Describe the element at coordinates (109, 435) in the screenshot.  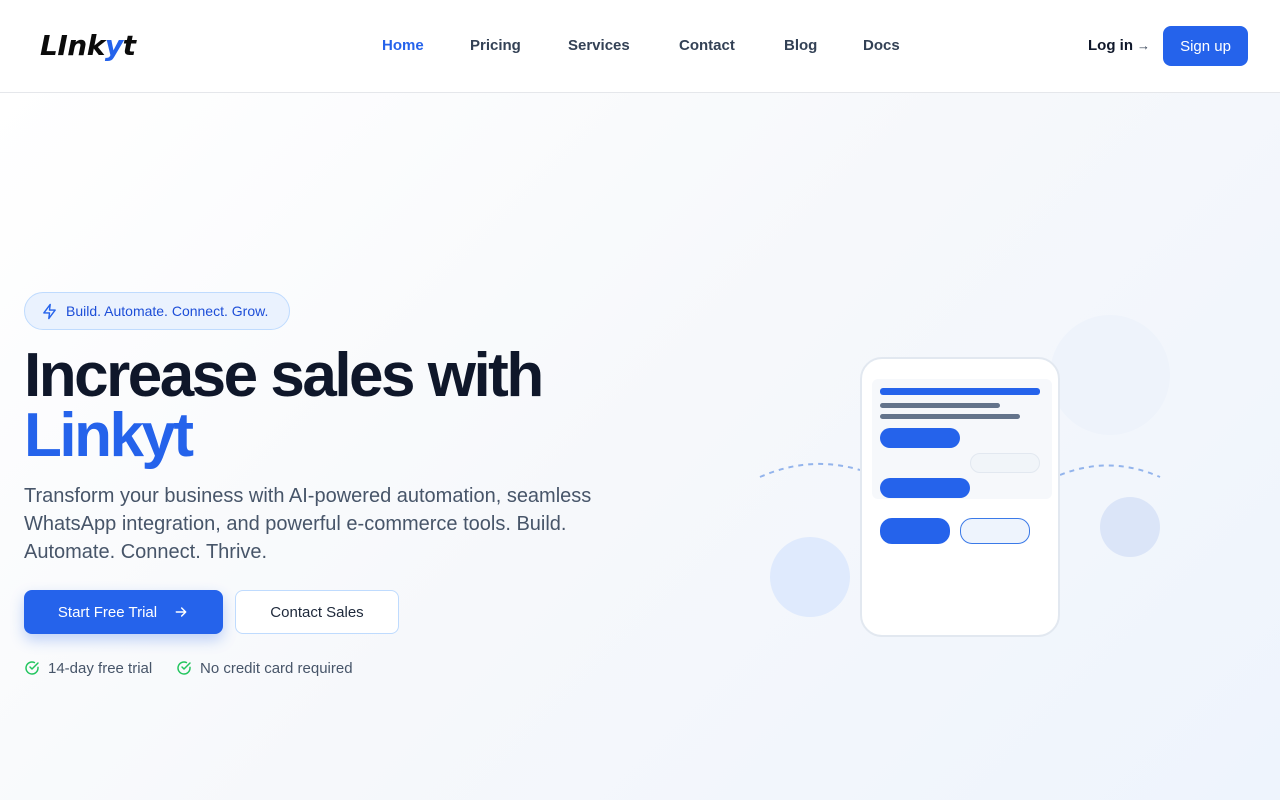
I see `hero-title-brand: Linkyt` at that location.